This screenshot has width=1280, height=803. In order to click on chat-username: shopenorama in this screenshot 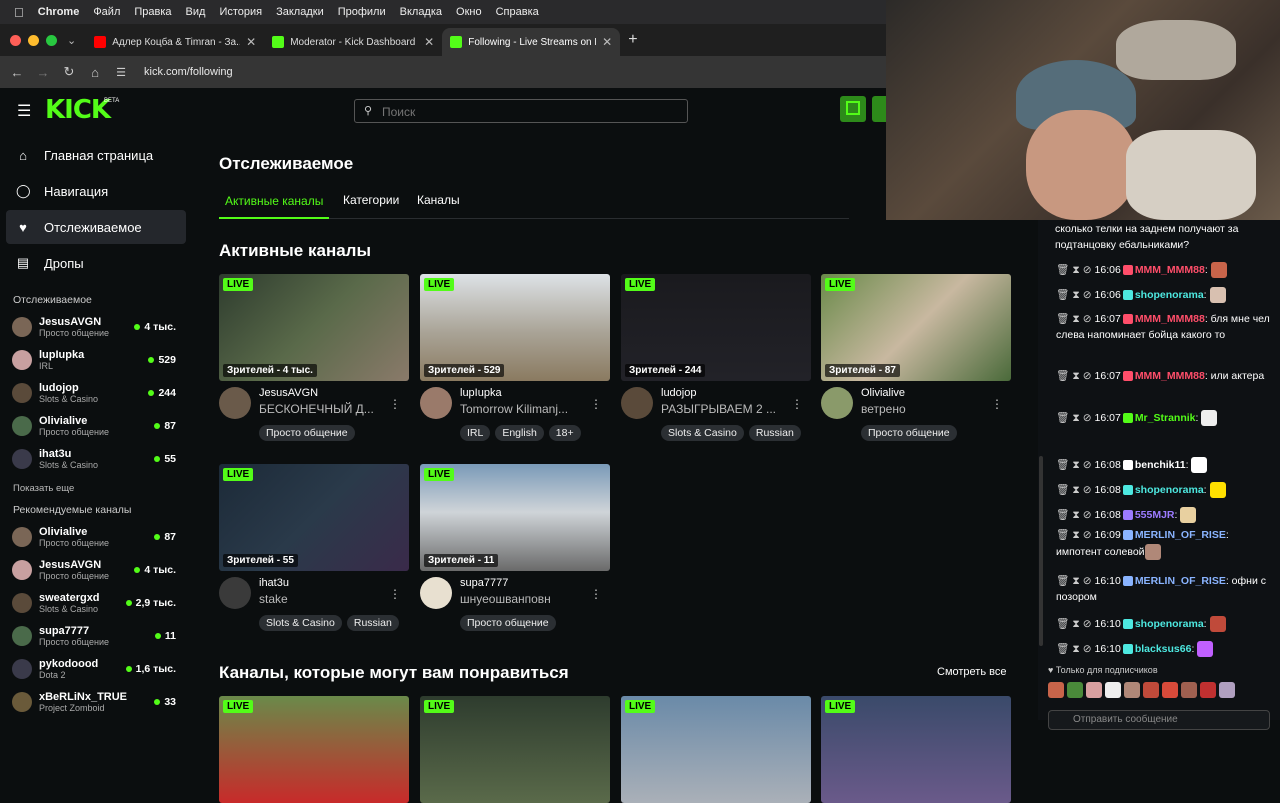, I will do `click(1169, 624)`.